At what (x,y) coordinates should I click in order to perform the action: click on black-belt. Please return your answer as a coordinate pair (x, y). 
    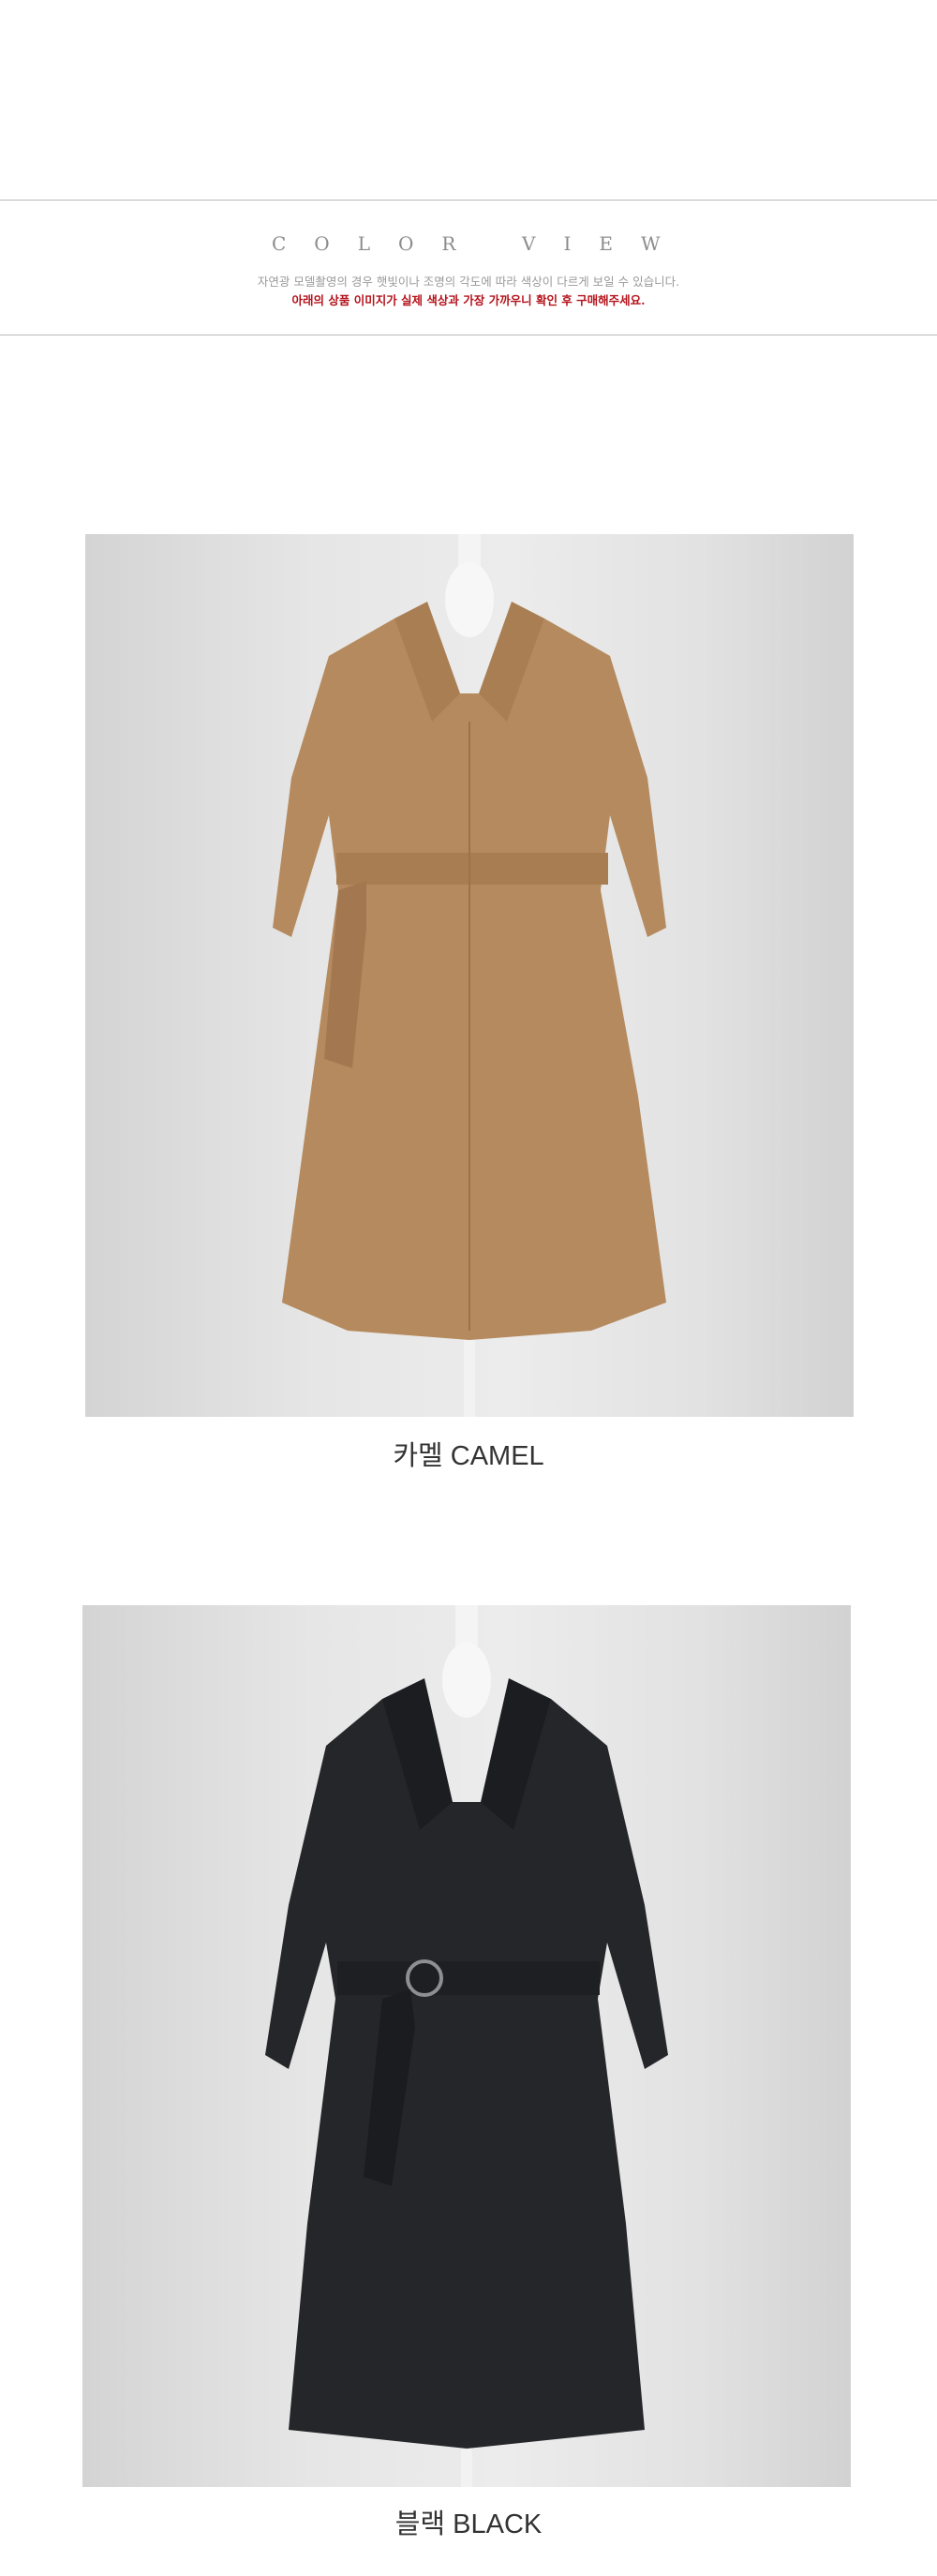
    Looking at the image, I should click on (468, 1978).